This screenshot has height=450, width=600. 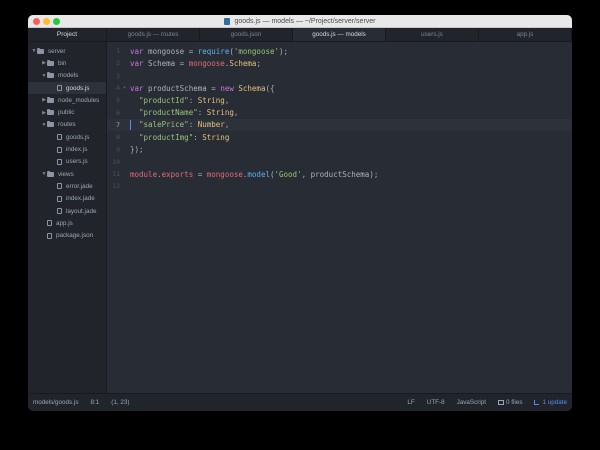 I want to click on tree-item-label: models, so click(x=68, y=76).